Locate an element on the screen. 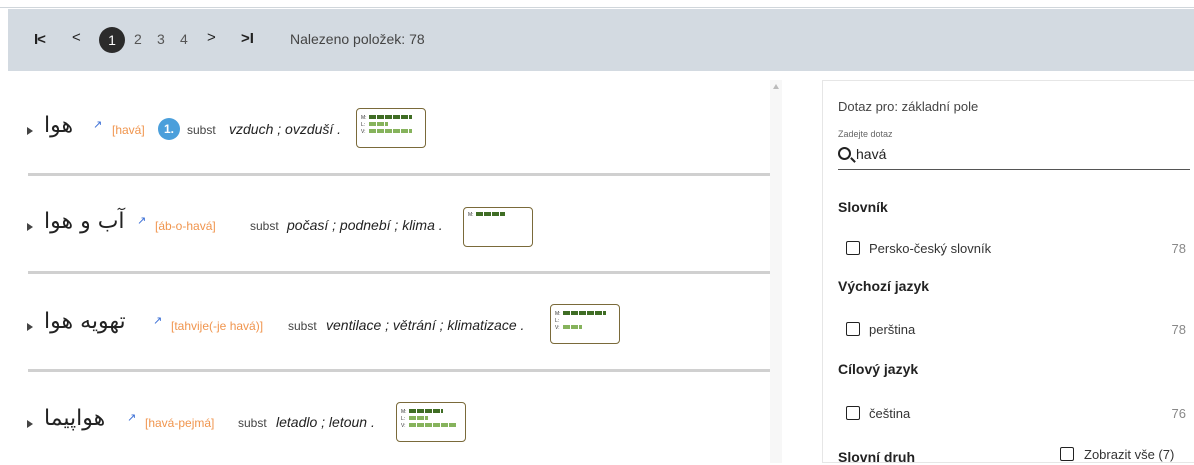 The image size is (1194, 465). transliteration: [havá-pejmá] is located at coordinates (180, 423).